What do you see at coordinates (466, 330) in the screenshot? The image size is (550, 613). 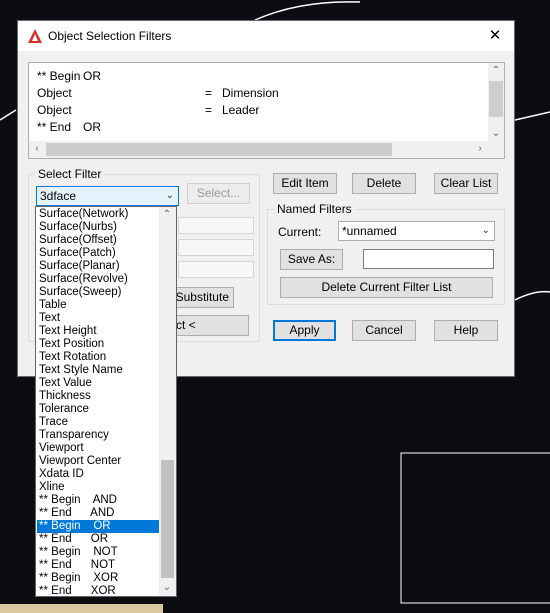 I see `help-button: Help` at bounding box center [466, 330].